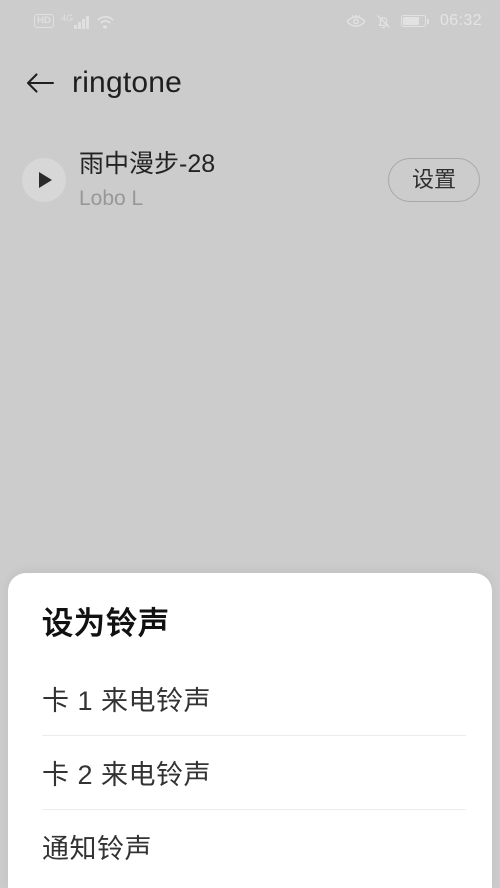 This screenshot has width=500, height=888. I want to click on battery-icon, so click(414, 21).